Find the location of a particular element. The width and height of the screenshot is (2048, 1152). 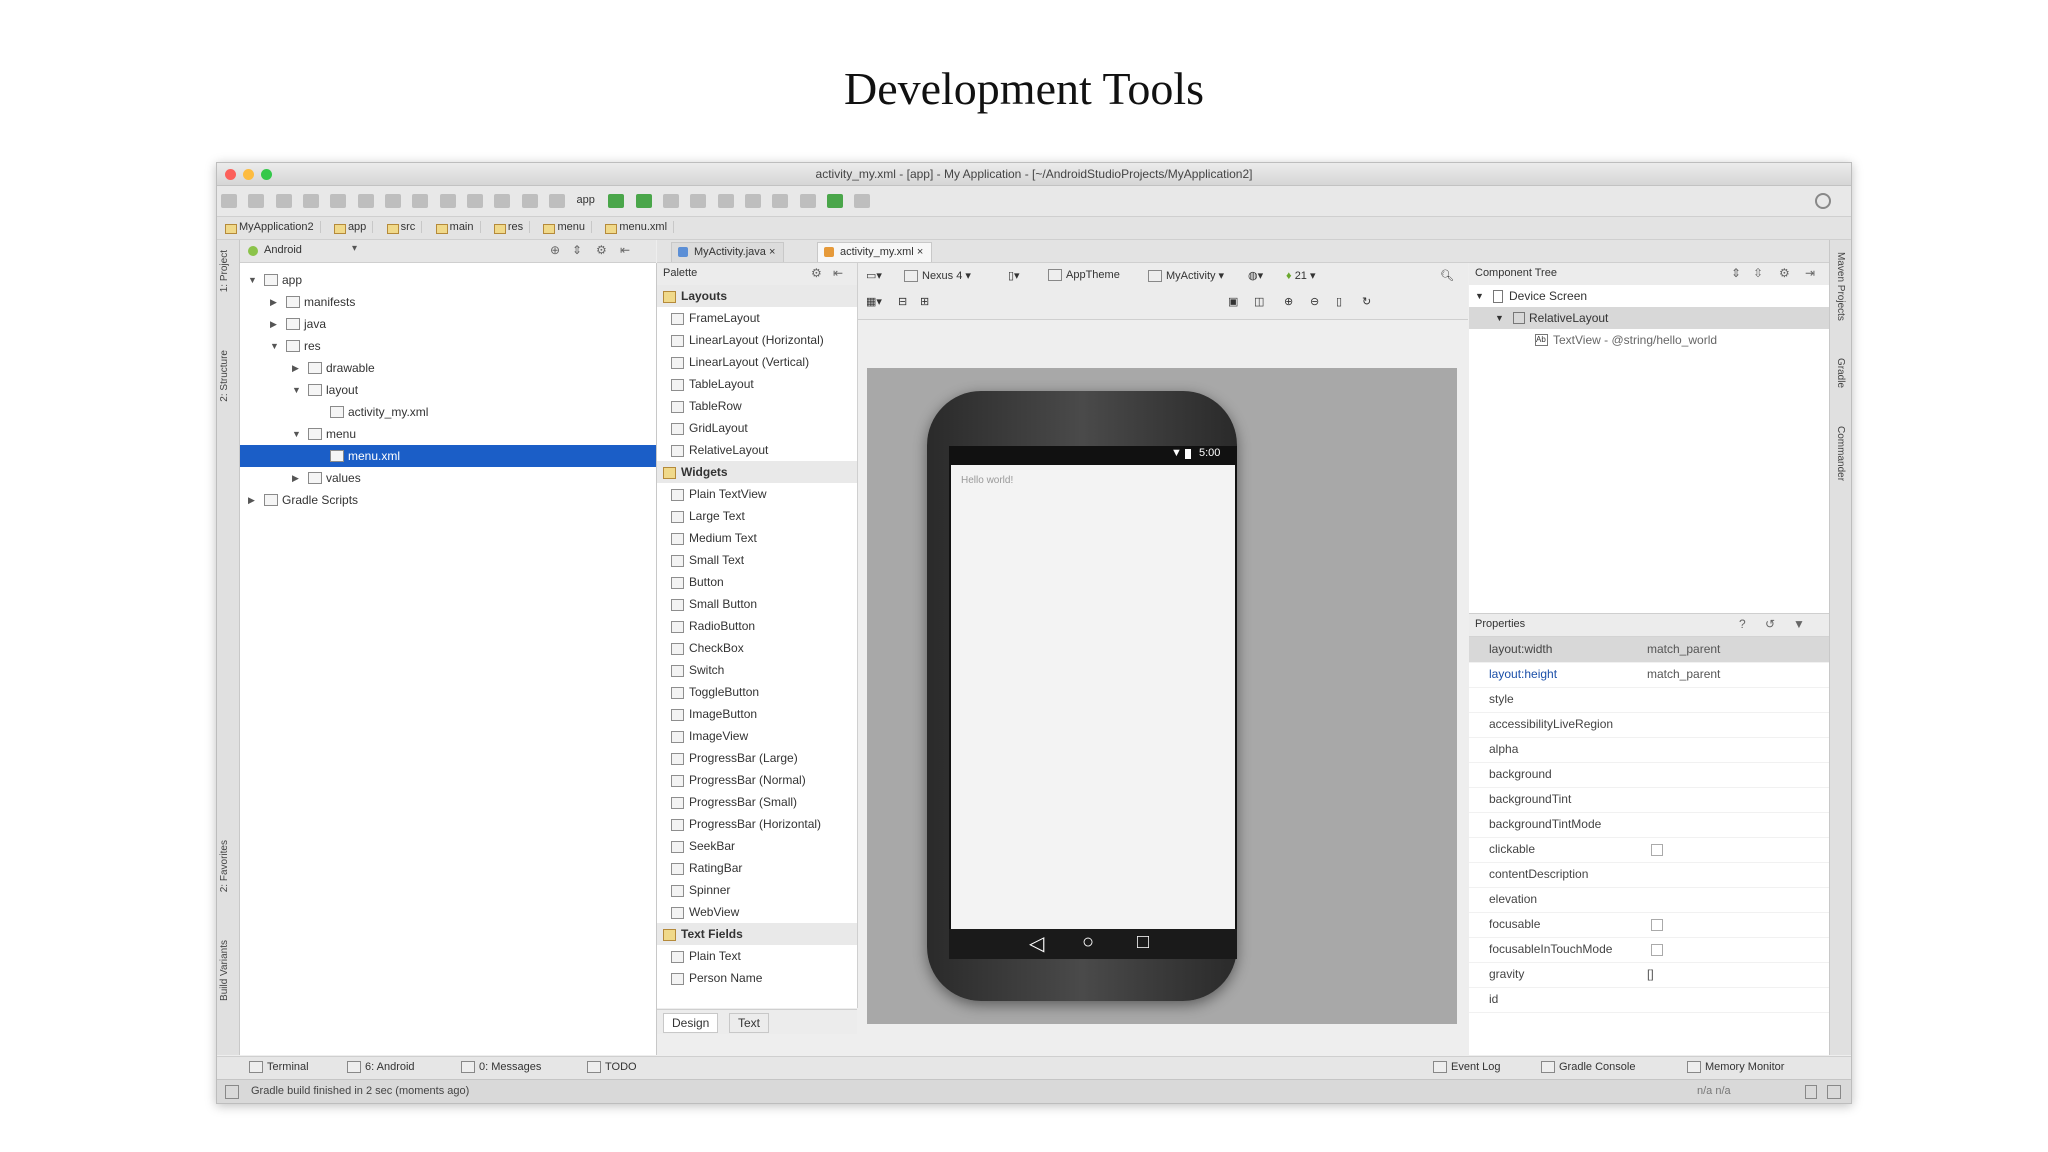

breadcrumb-item: app is located at coordinates (353, 227).